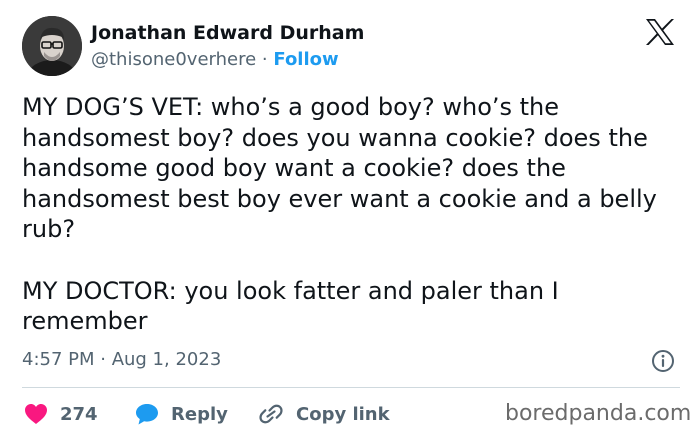  Describe the element at coordinates (305, 59) in the screenshot. I see `follow-button: Follow` at that location.